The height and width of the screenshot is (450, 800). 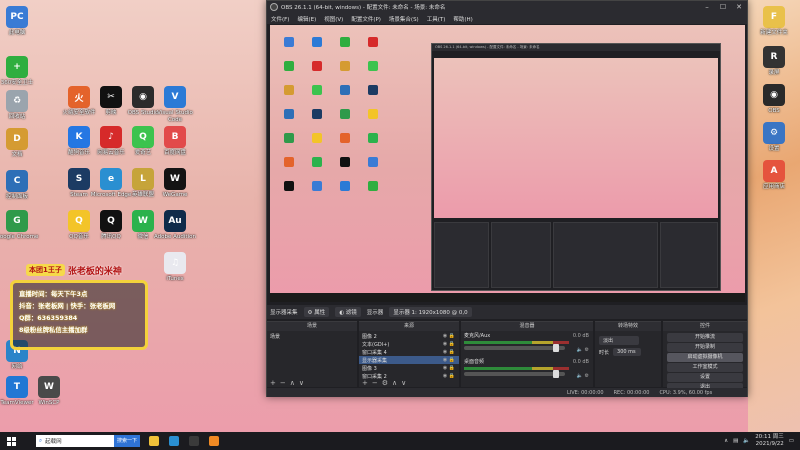 What do you see at coordinates (774, 17) in the screenshot?
I see `app-icon: F` at bounding box center [774, 17].